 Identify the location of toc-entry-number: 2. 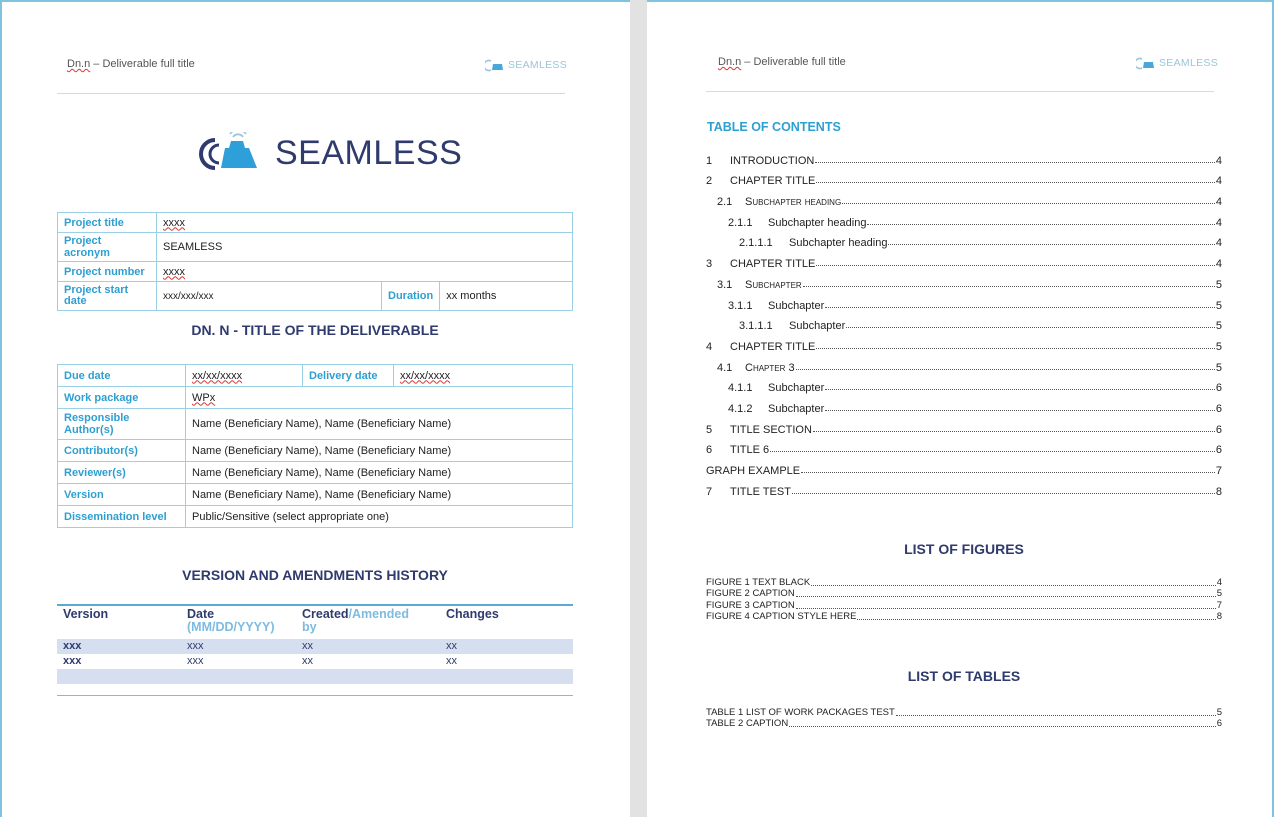
(709, 181).